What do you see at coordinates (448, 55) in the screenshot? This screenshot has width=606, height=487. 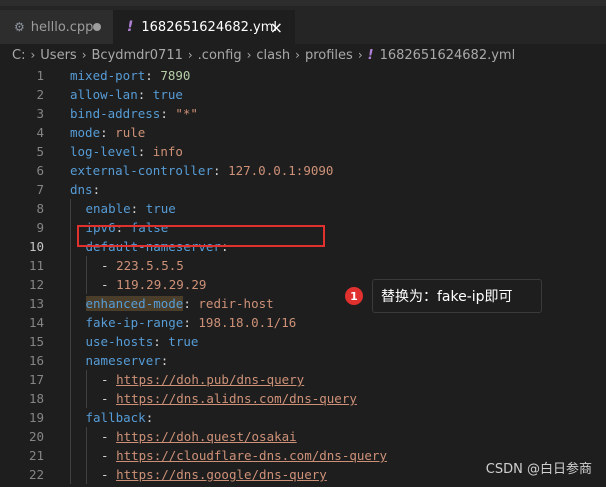 I see `breadcrumb-item: 1682651624682.yml` at bounding box center [448, 55].